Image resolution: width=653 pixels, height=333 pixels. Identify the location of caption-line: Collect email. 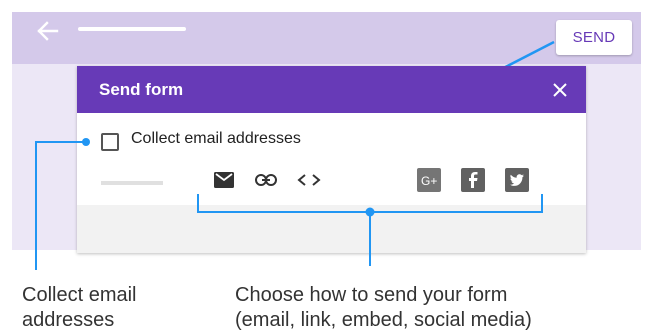
(79, 295).